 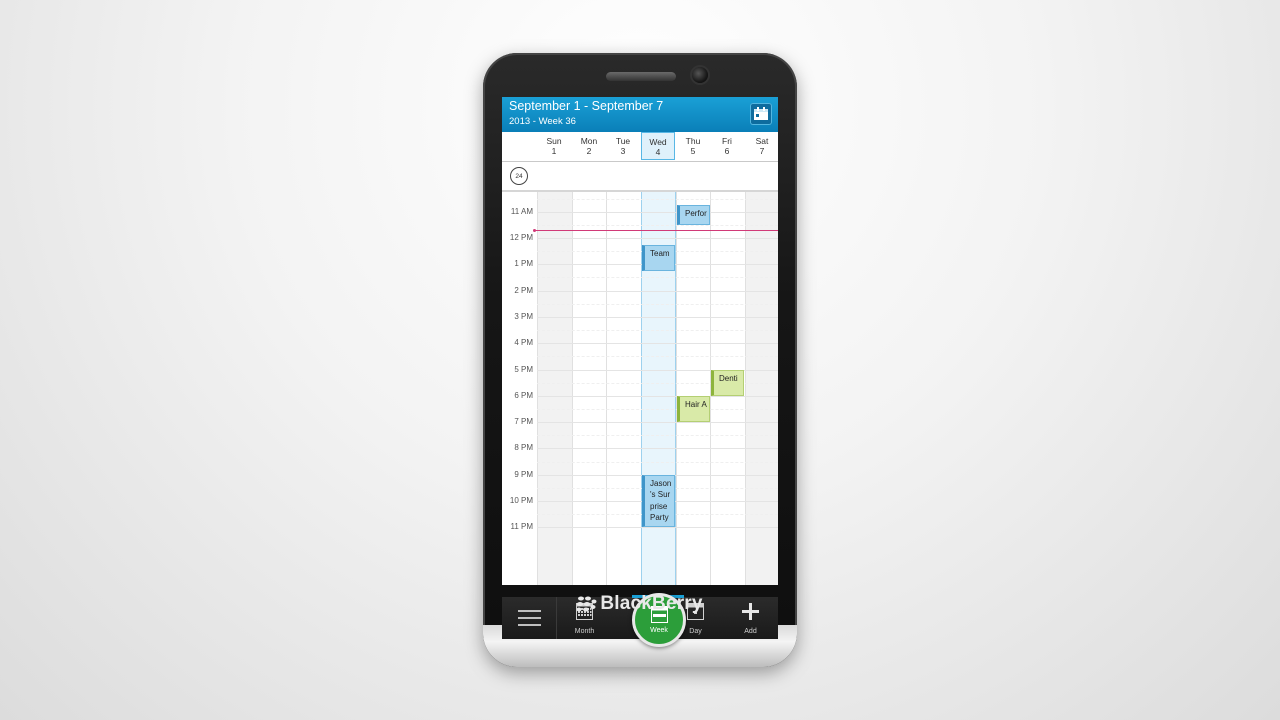 What do you see at coordinates (656, 231) in the screenshot?
I see `current-time-line` at bounding box center [656, 231].